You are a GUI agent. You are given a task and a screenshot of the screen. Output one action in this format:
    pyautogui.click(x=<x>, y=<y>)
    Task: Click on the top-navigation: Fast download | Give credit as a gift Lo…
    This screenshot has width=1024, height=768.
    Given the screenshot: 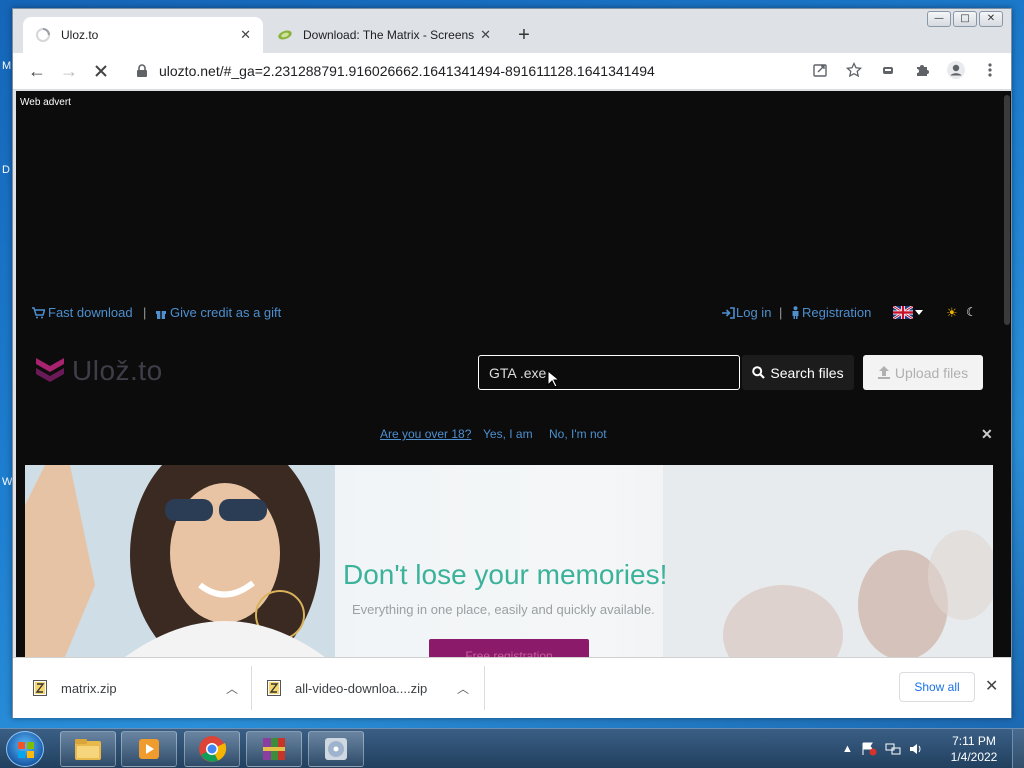 What is the action you would take?
    pyautogui.click(x=509, y=315)
    